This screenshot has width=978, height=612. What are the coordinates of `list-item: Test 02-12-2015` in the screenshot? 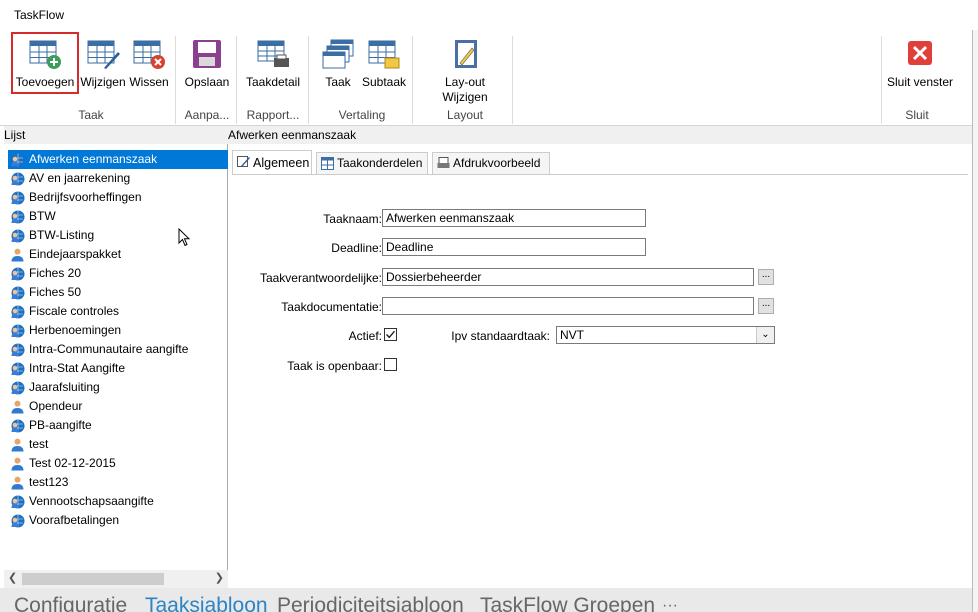 It's located at (118, 463).